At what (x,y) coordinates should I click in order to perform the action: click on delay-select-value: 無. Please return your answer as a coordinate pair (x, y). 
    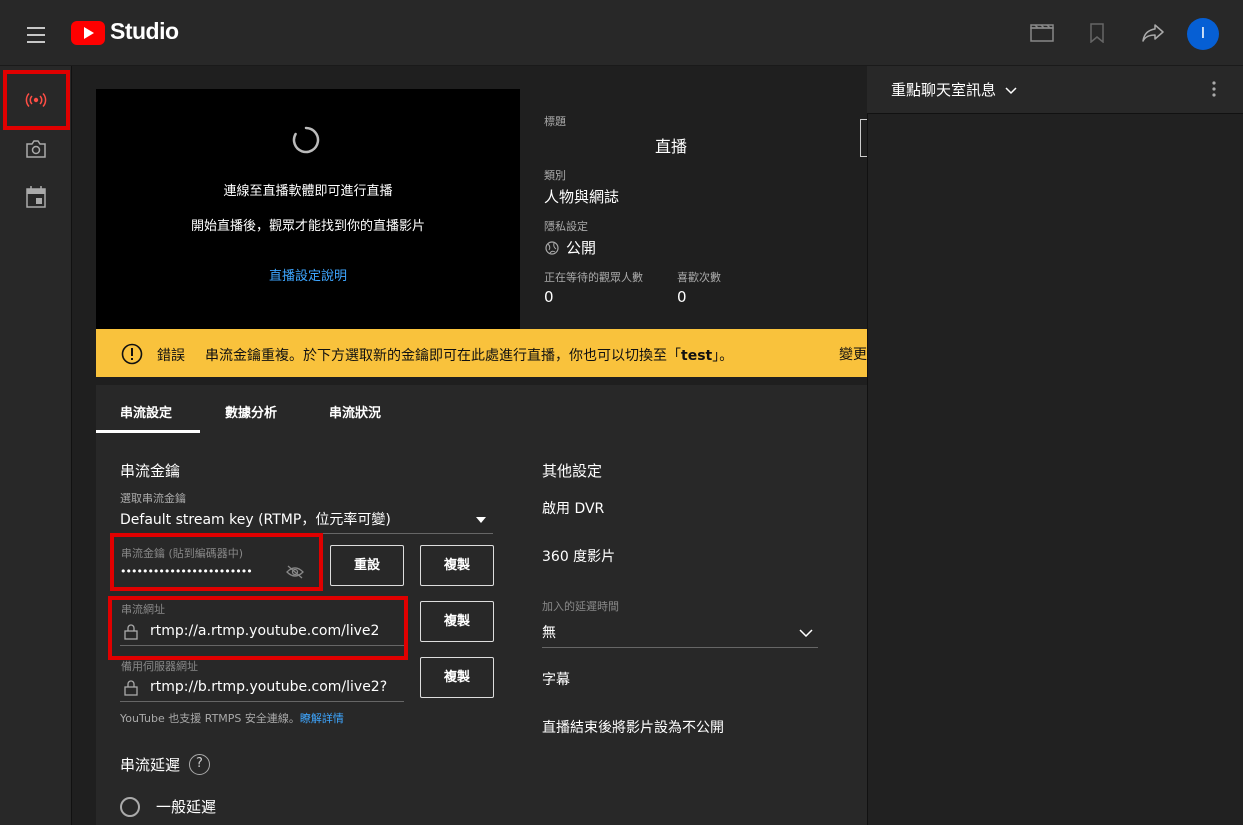
    Looking at the image, I should click on (549, 633).